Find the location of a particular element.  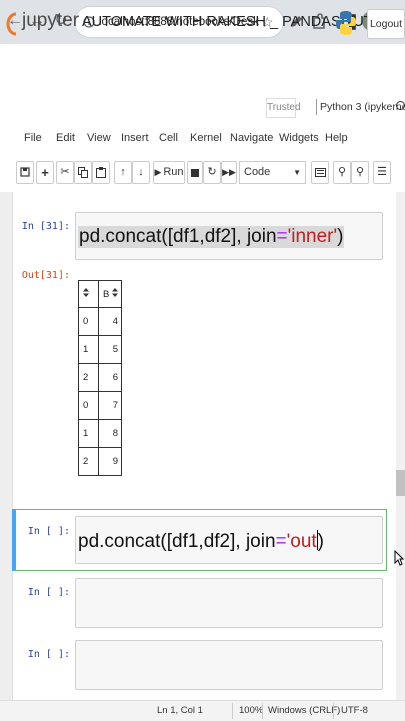

cell-value: 7 is located at coordinates (110, 405).